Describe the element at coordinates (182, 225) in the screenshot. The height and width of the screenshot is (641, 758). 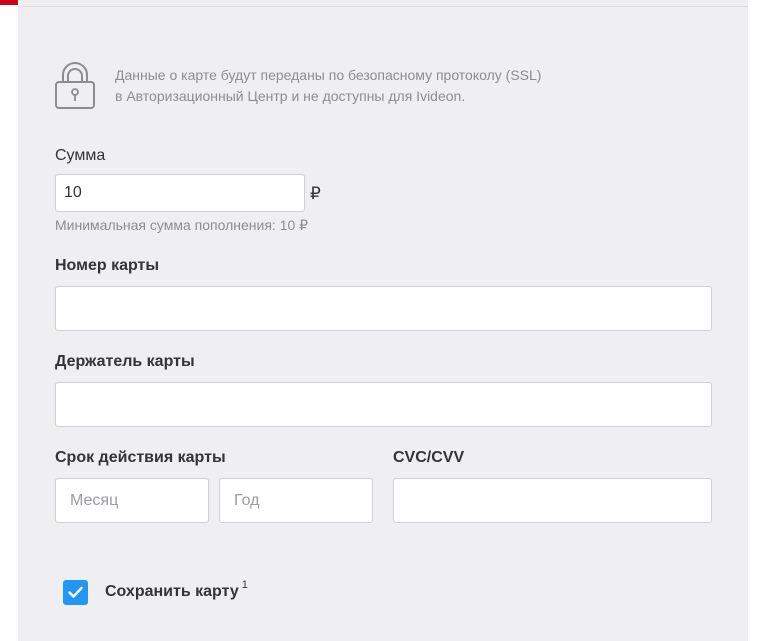
I see `amount-hint: Минимальная сумма пополнения: 10 ₽` at that location.